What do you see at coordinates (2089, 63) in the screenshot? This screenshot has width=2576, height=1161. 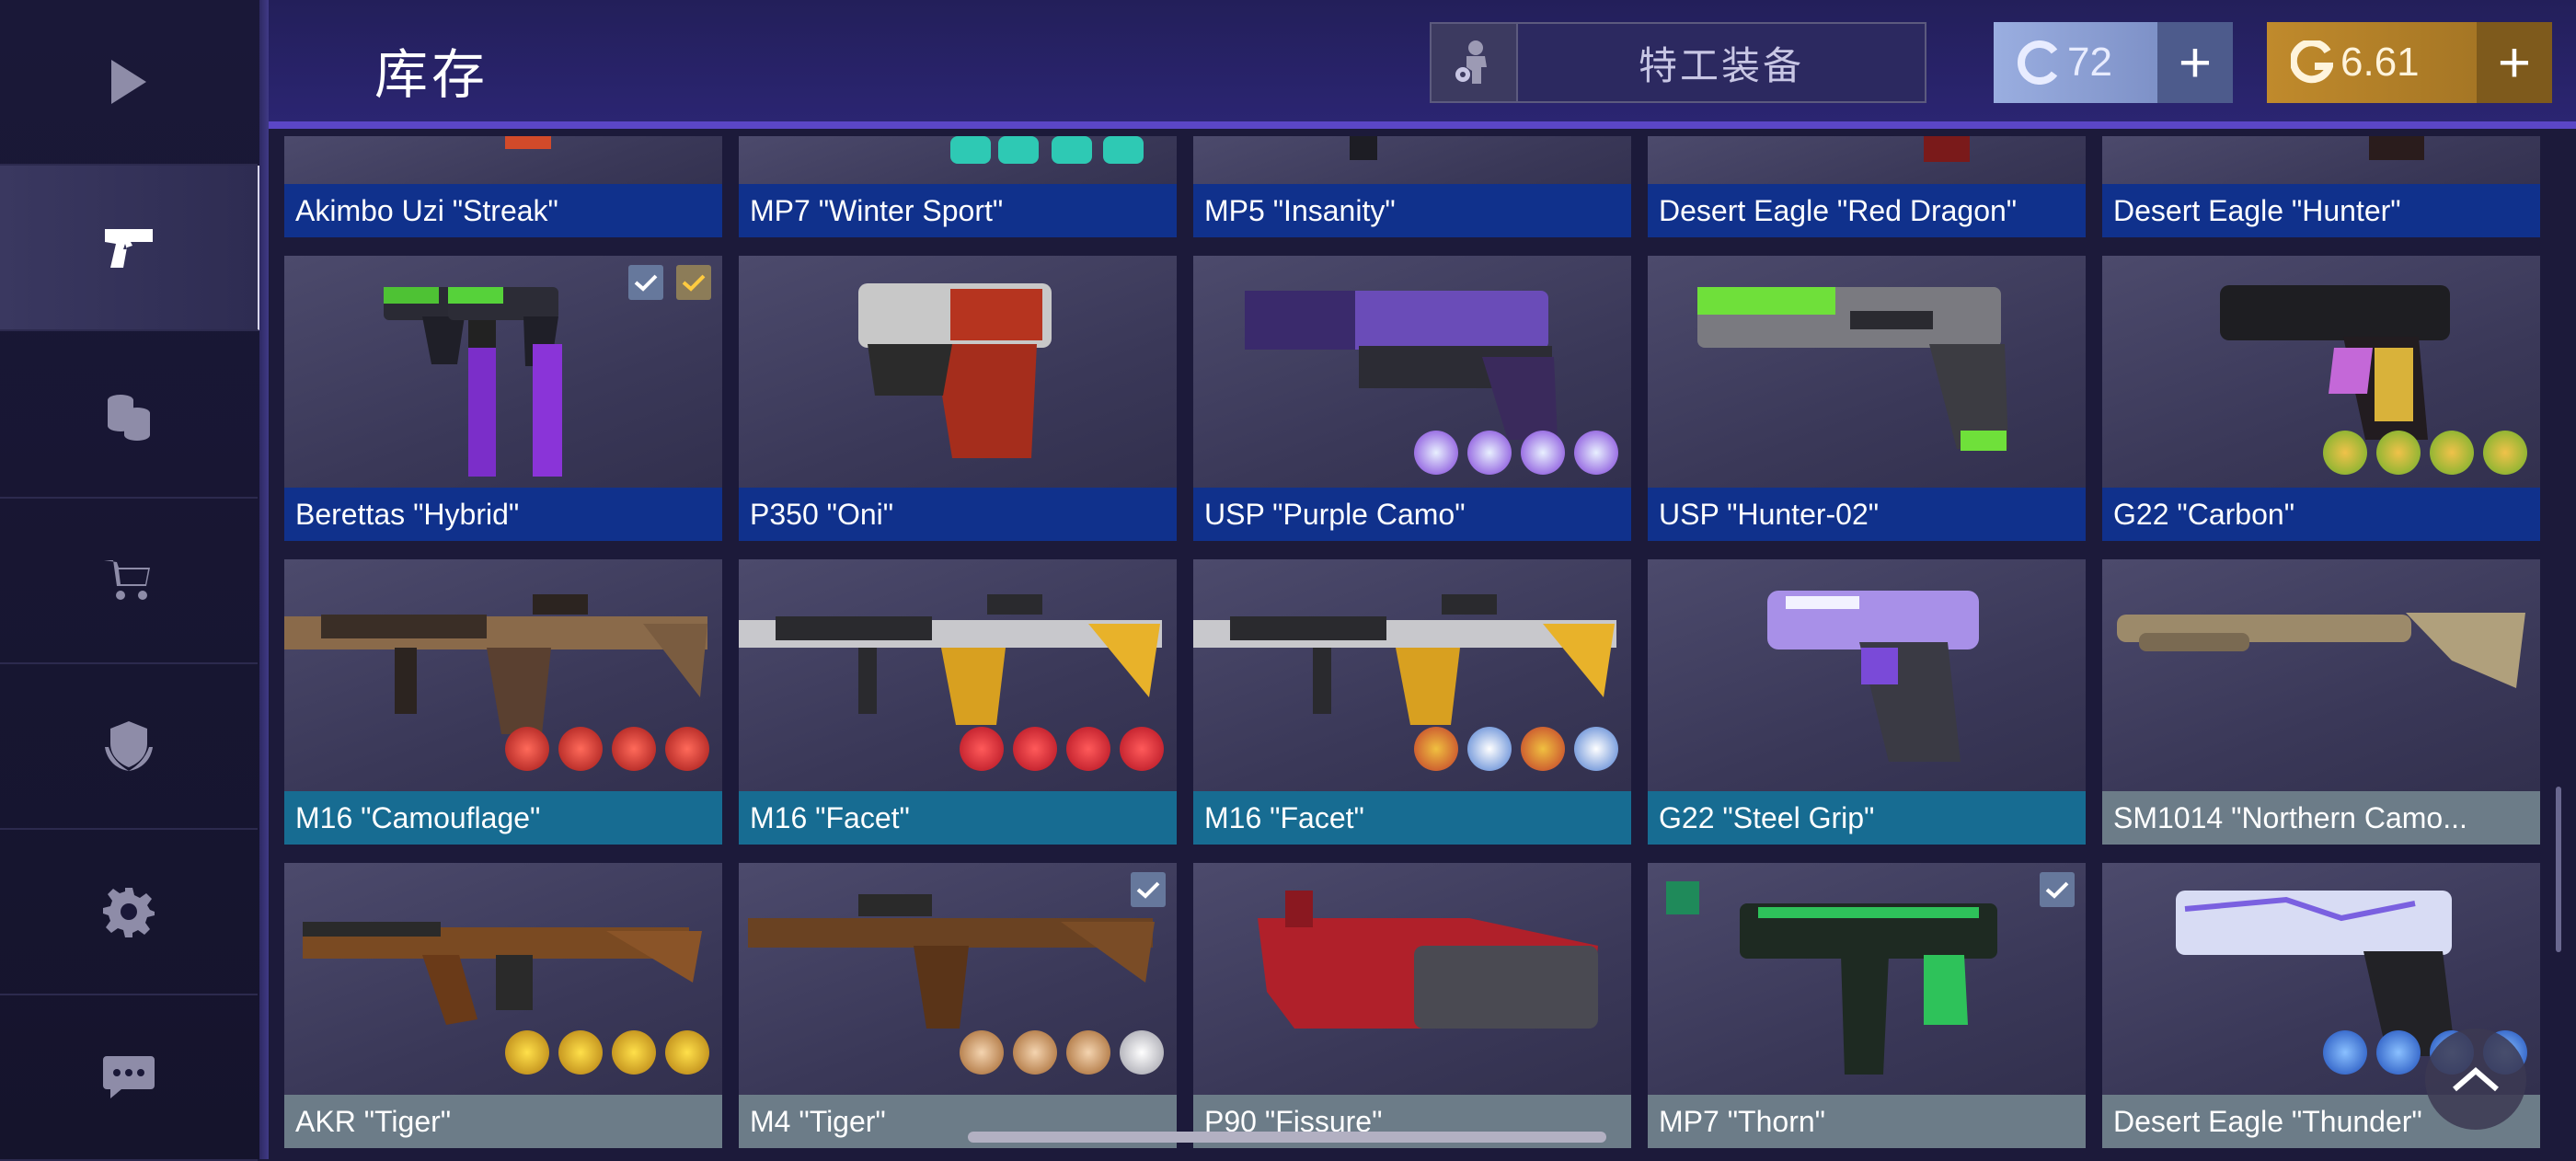 I see `credits-amount: 72` at bounding box center [2089, 63].